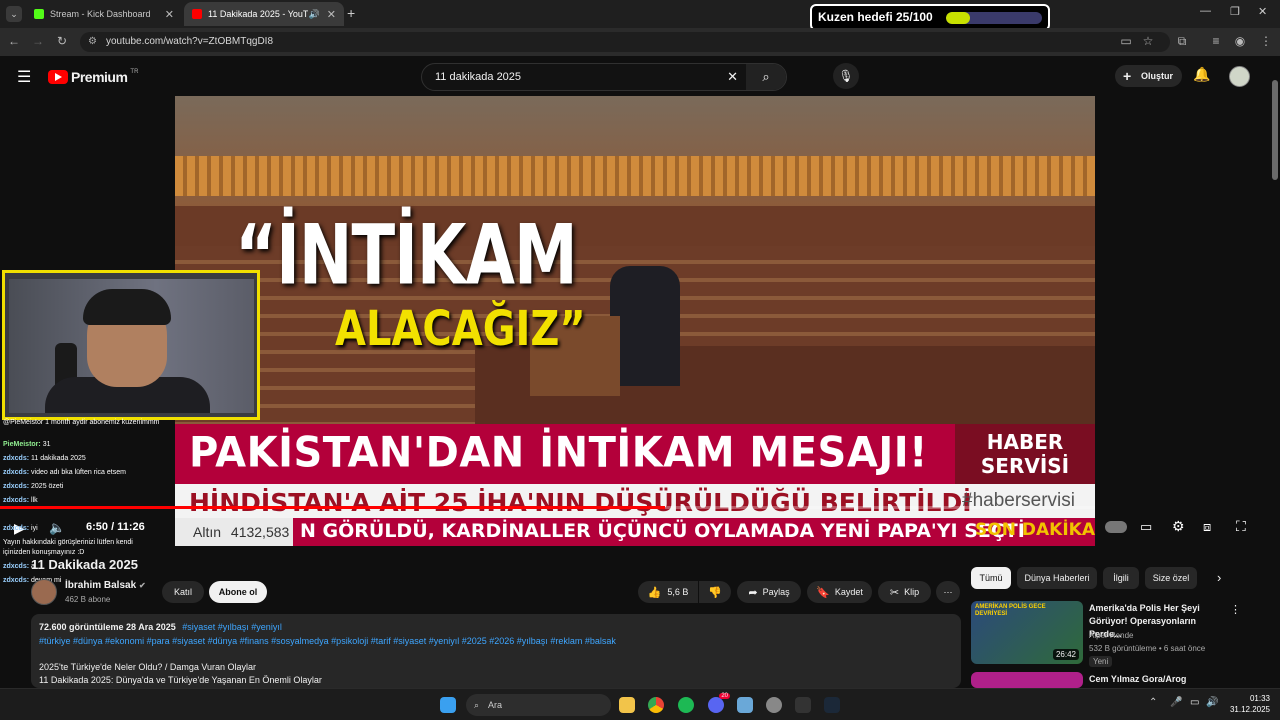  I want to click on badge-line-2: SERVİSİ, so click(1025, 466).